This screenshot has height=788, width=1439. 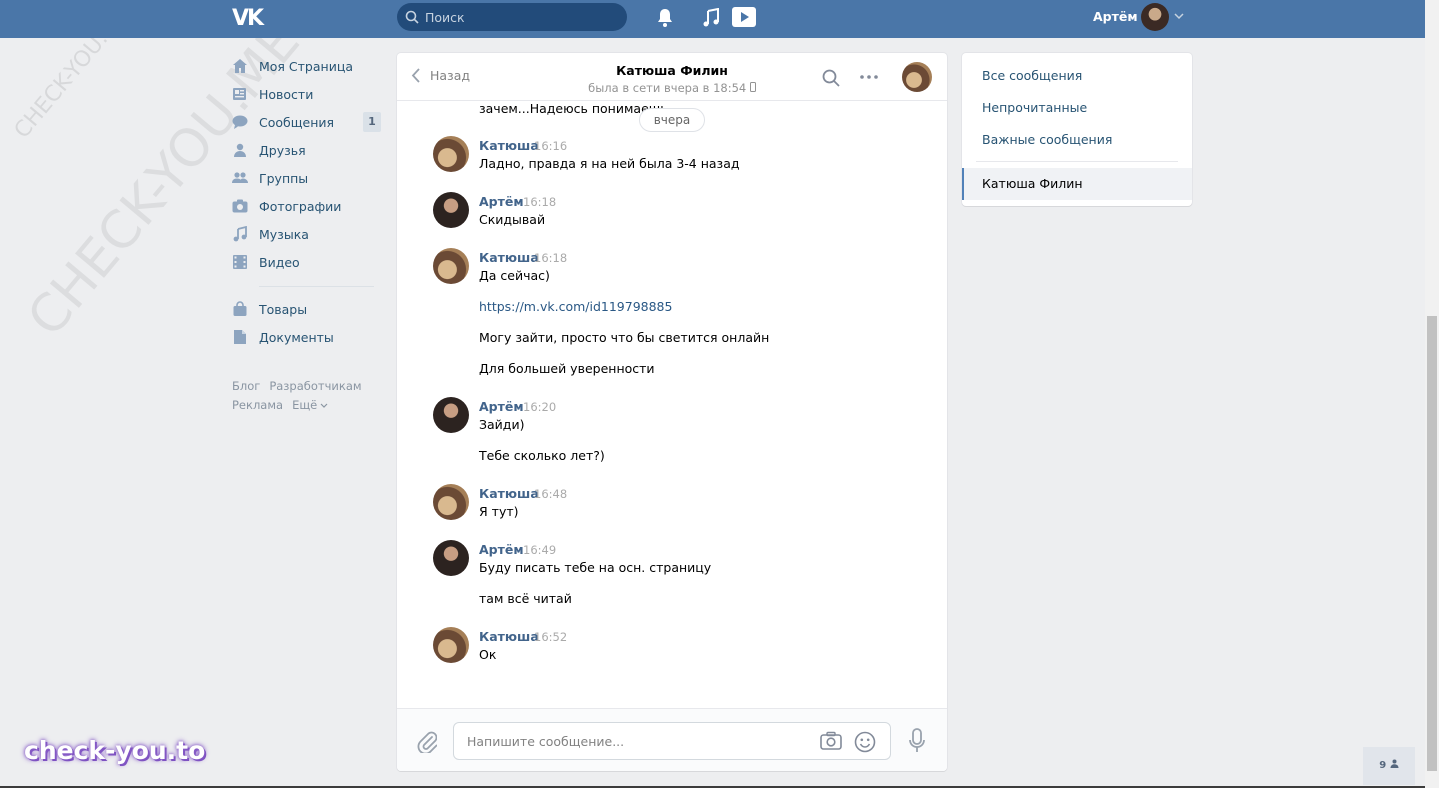 What do you see at coordinates (246, 386) in the screenshot?
I see `footer-link-blog: Блог` at bounding box center [246, 386].